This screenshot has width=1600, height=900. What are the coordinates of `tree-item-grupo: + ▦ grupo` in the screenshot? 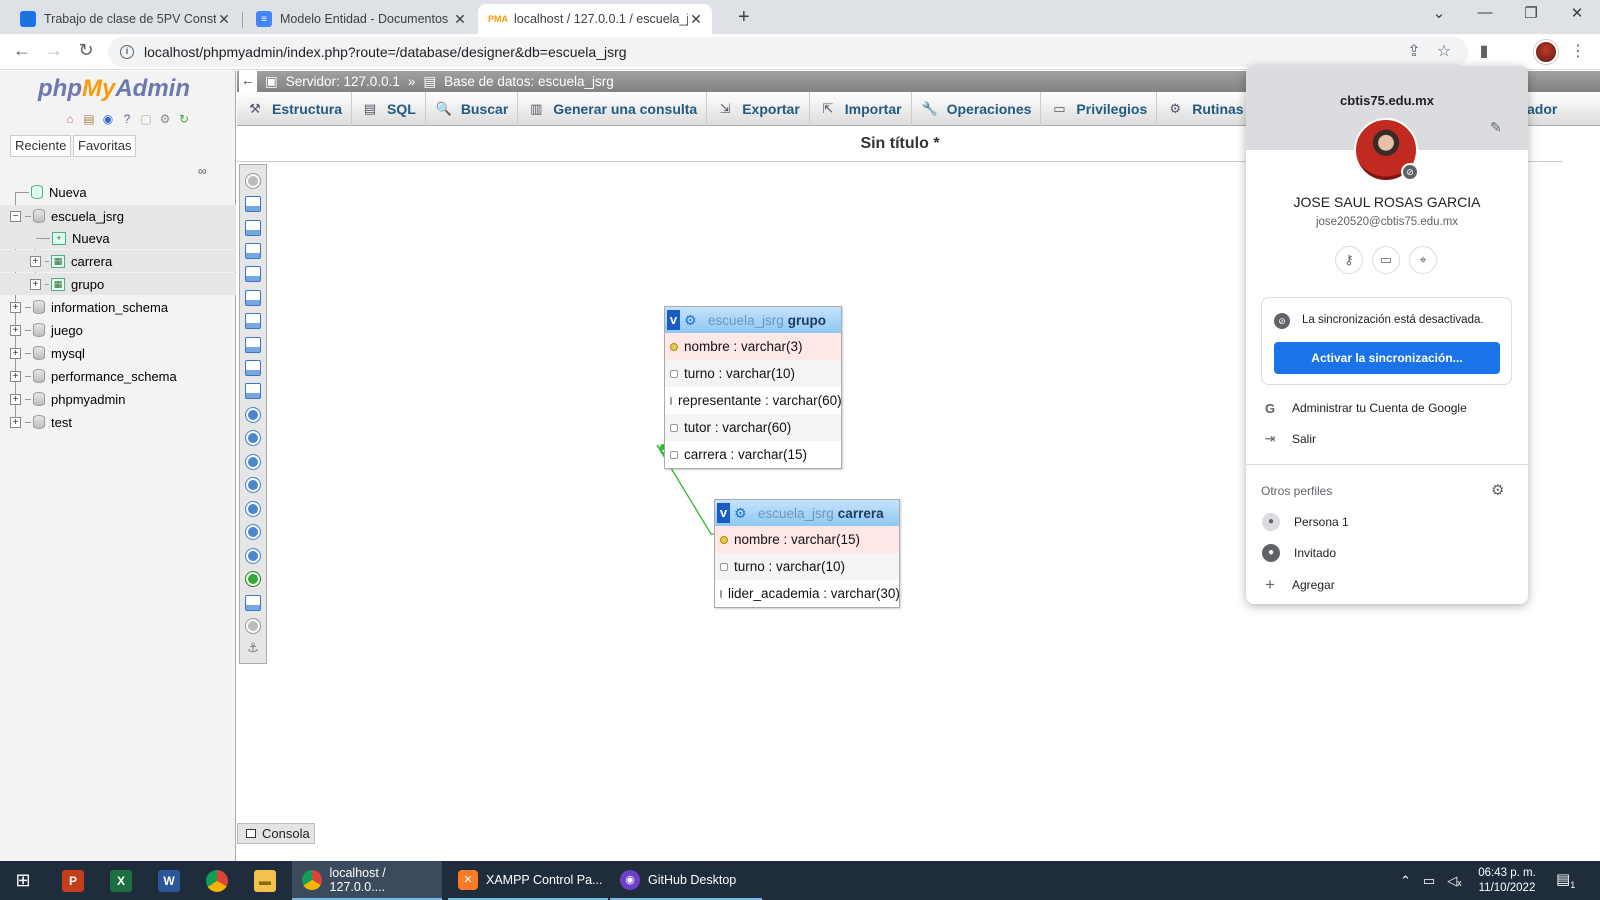 It's located at (118, 284).